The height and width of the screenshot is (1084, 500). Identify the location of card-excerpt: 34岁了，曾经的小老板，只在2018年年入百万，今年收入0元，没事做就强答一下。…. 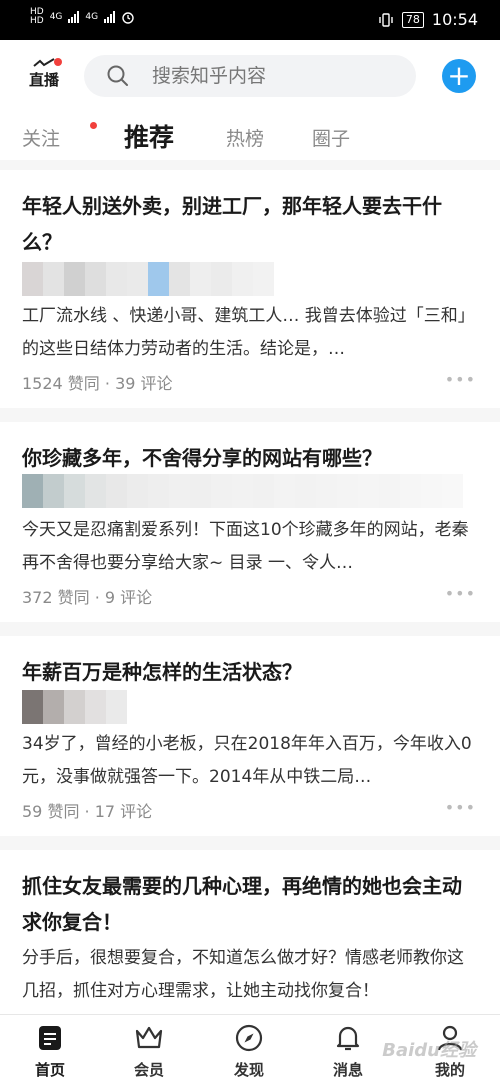
(247, 760).